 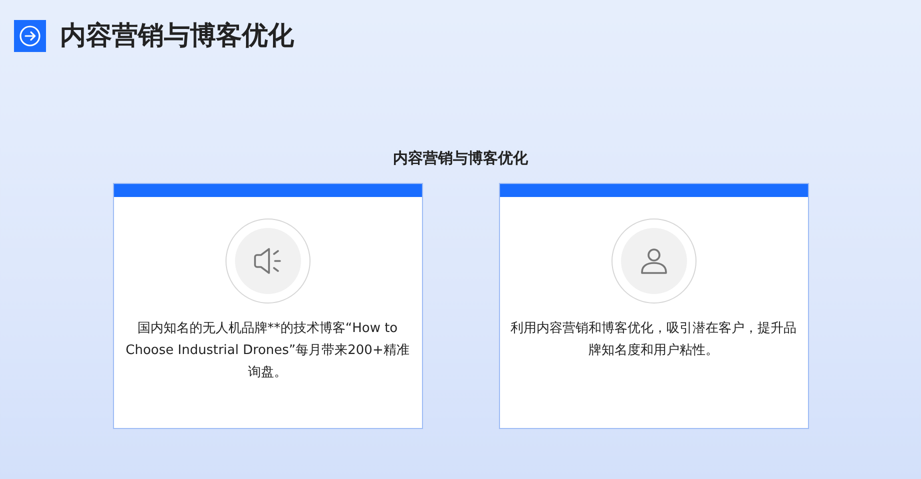 I want to click on page-title: 内容营销与博客优化, so click(x=177, y=36).